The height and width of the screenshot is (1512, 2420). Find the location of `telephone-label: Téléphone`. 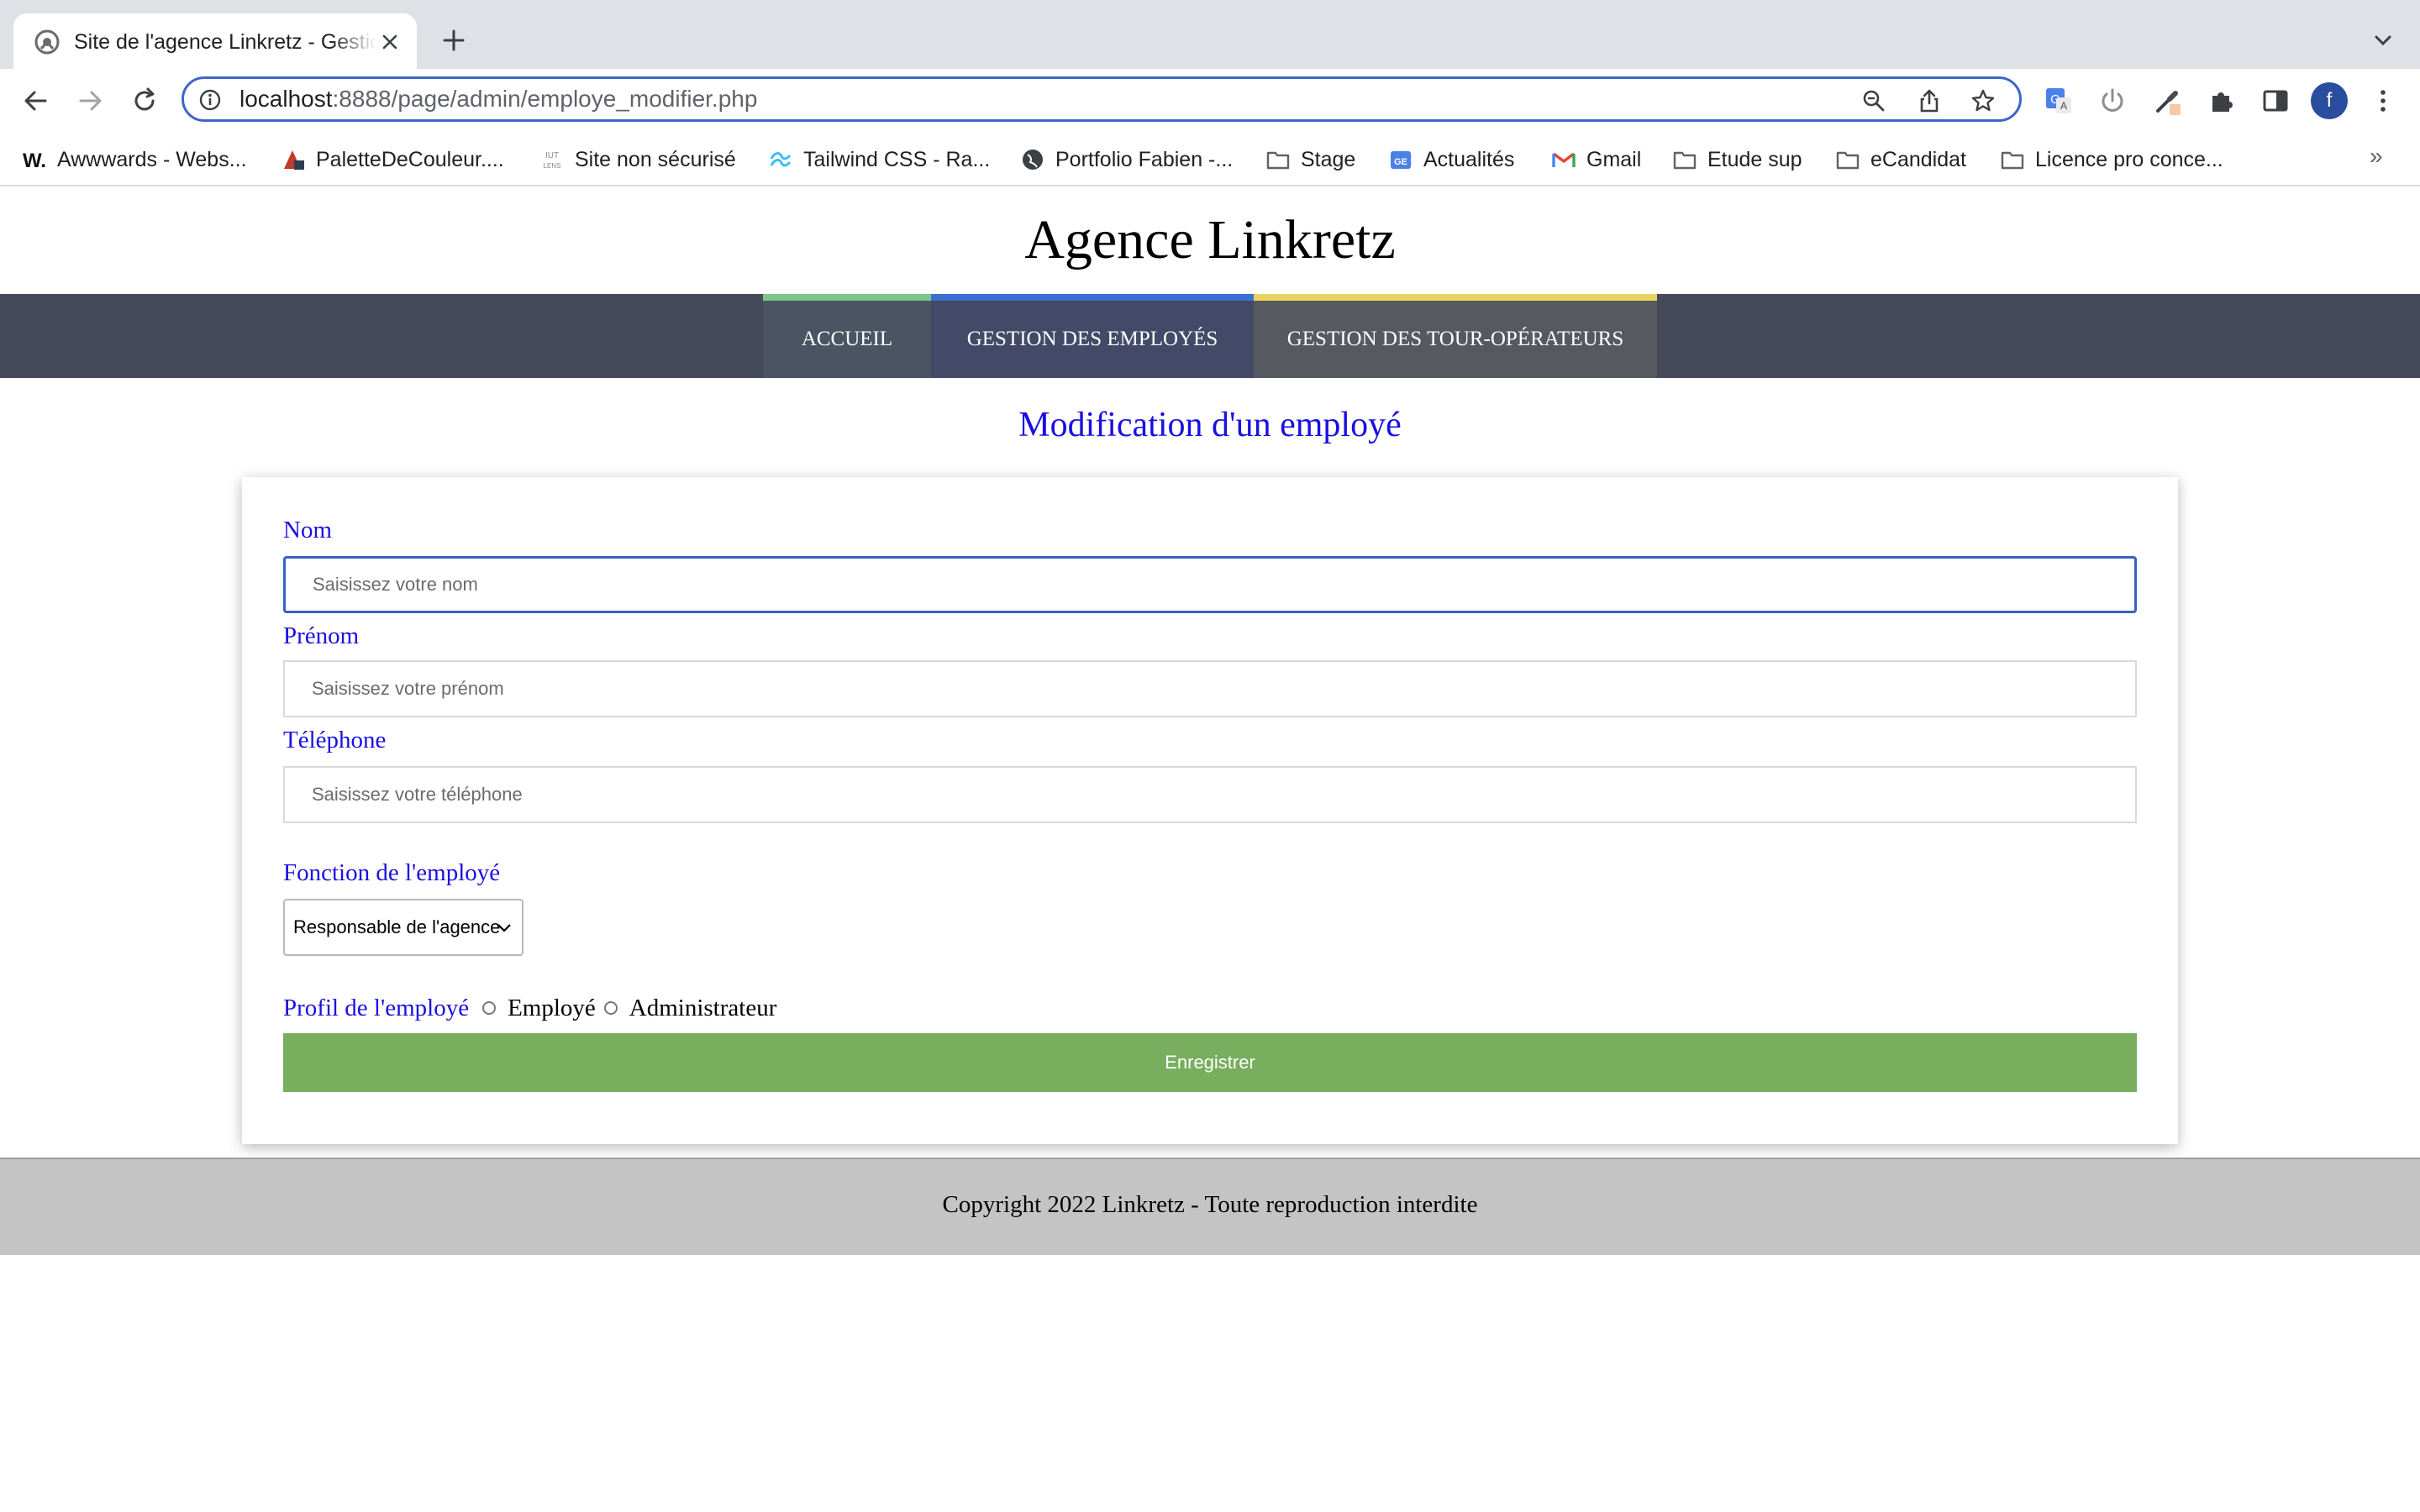

telephone-label: Téléphone is located at coordinates (335, 740).